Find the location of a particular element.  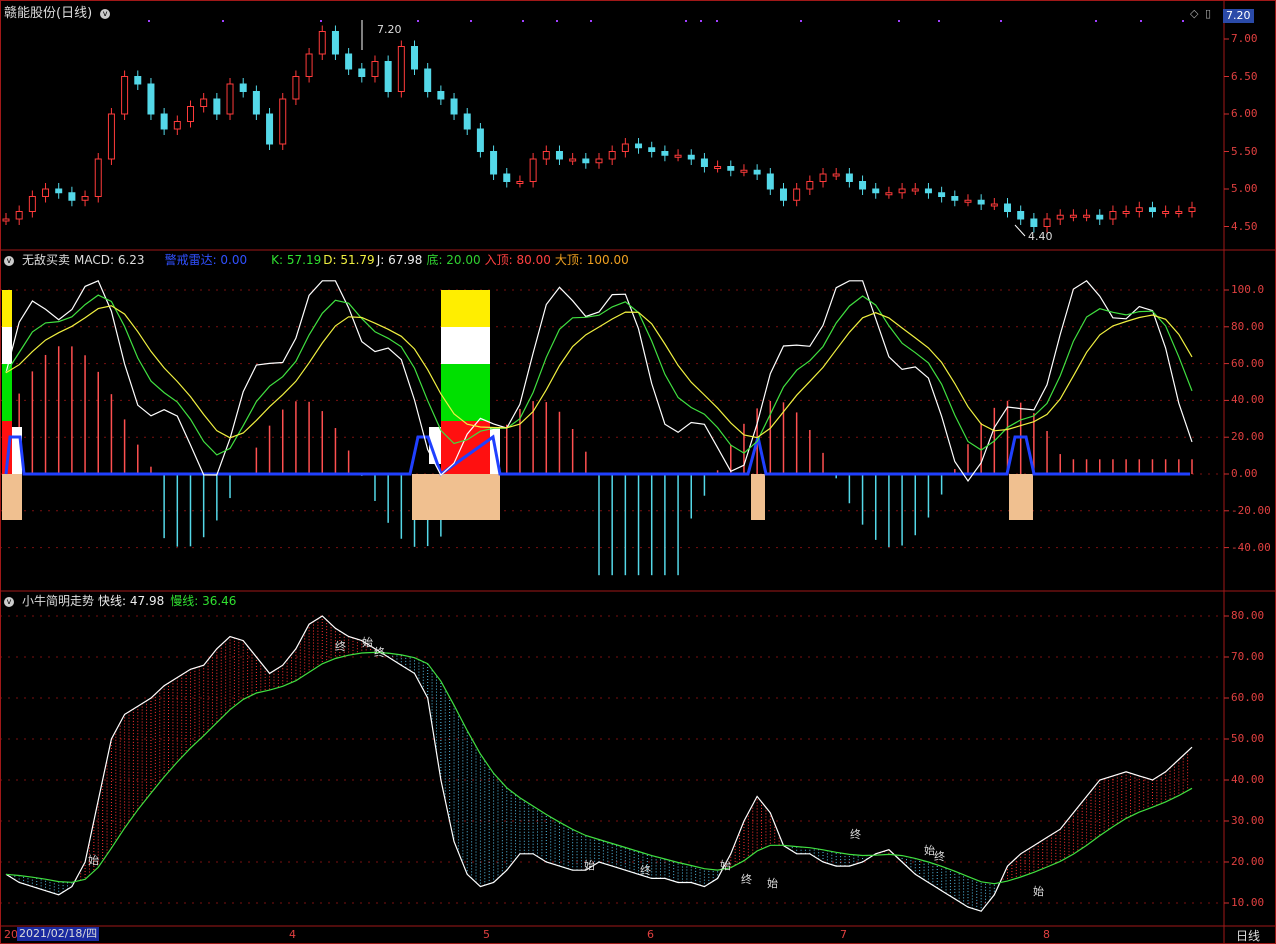

period-label: 日线 is located at coordinates (1248, 935).